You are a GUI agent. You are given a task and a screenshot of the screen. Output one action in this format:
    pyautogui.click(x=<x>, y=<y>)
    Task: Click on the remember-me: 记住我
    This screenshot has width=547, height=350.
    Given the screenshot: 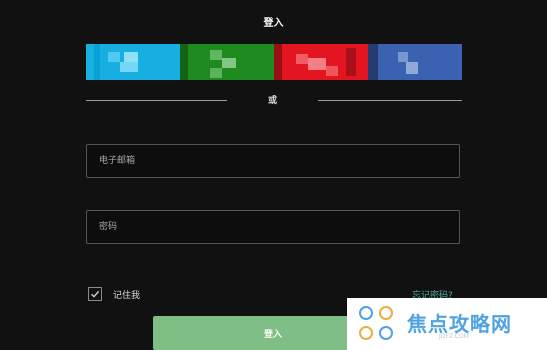 What is the action you would take?
    pyautogui.click(x=114, y=294)
    